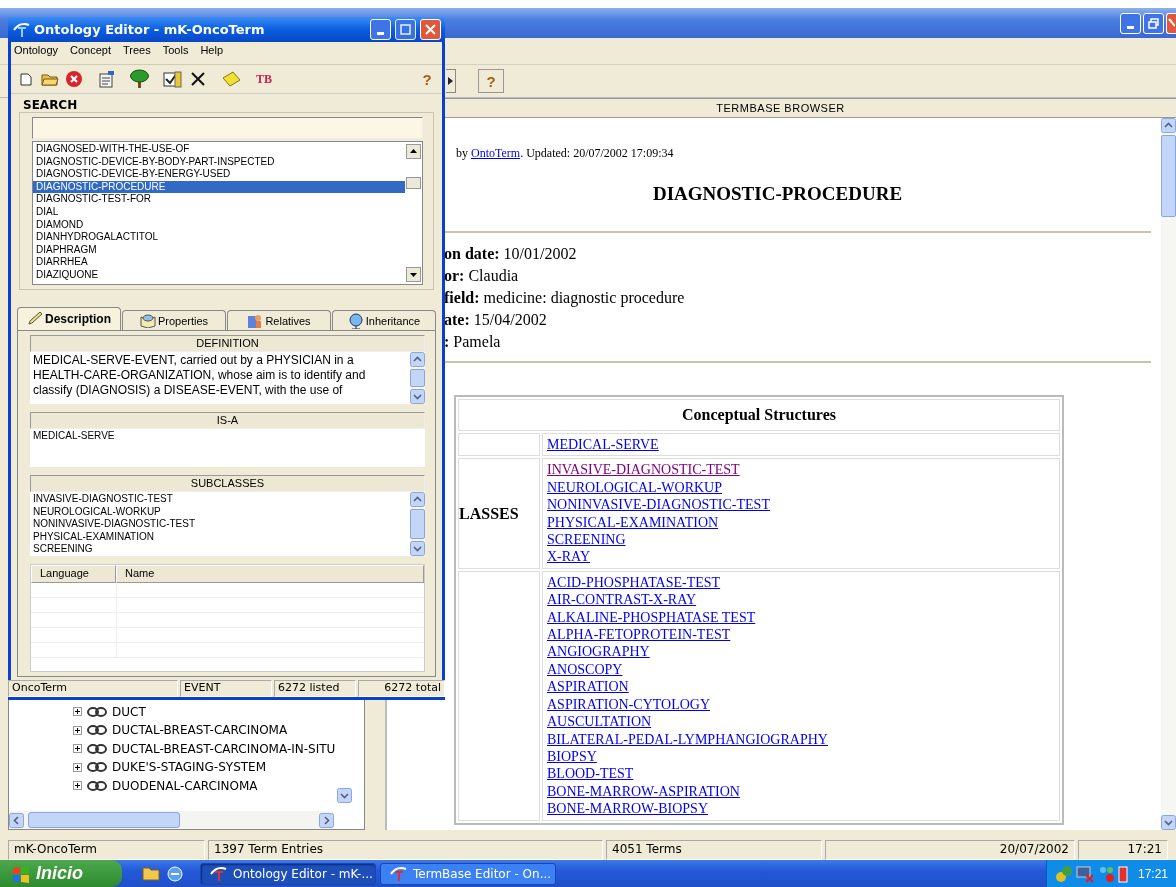  Describe the element at coordinates (1153, 23) in the screenshot. I see `restore-button` at that location.